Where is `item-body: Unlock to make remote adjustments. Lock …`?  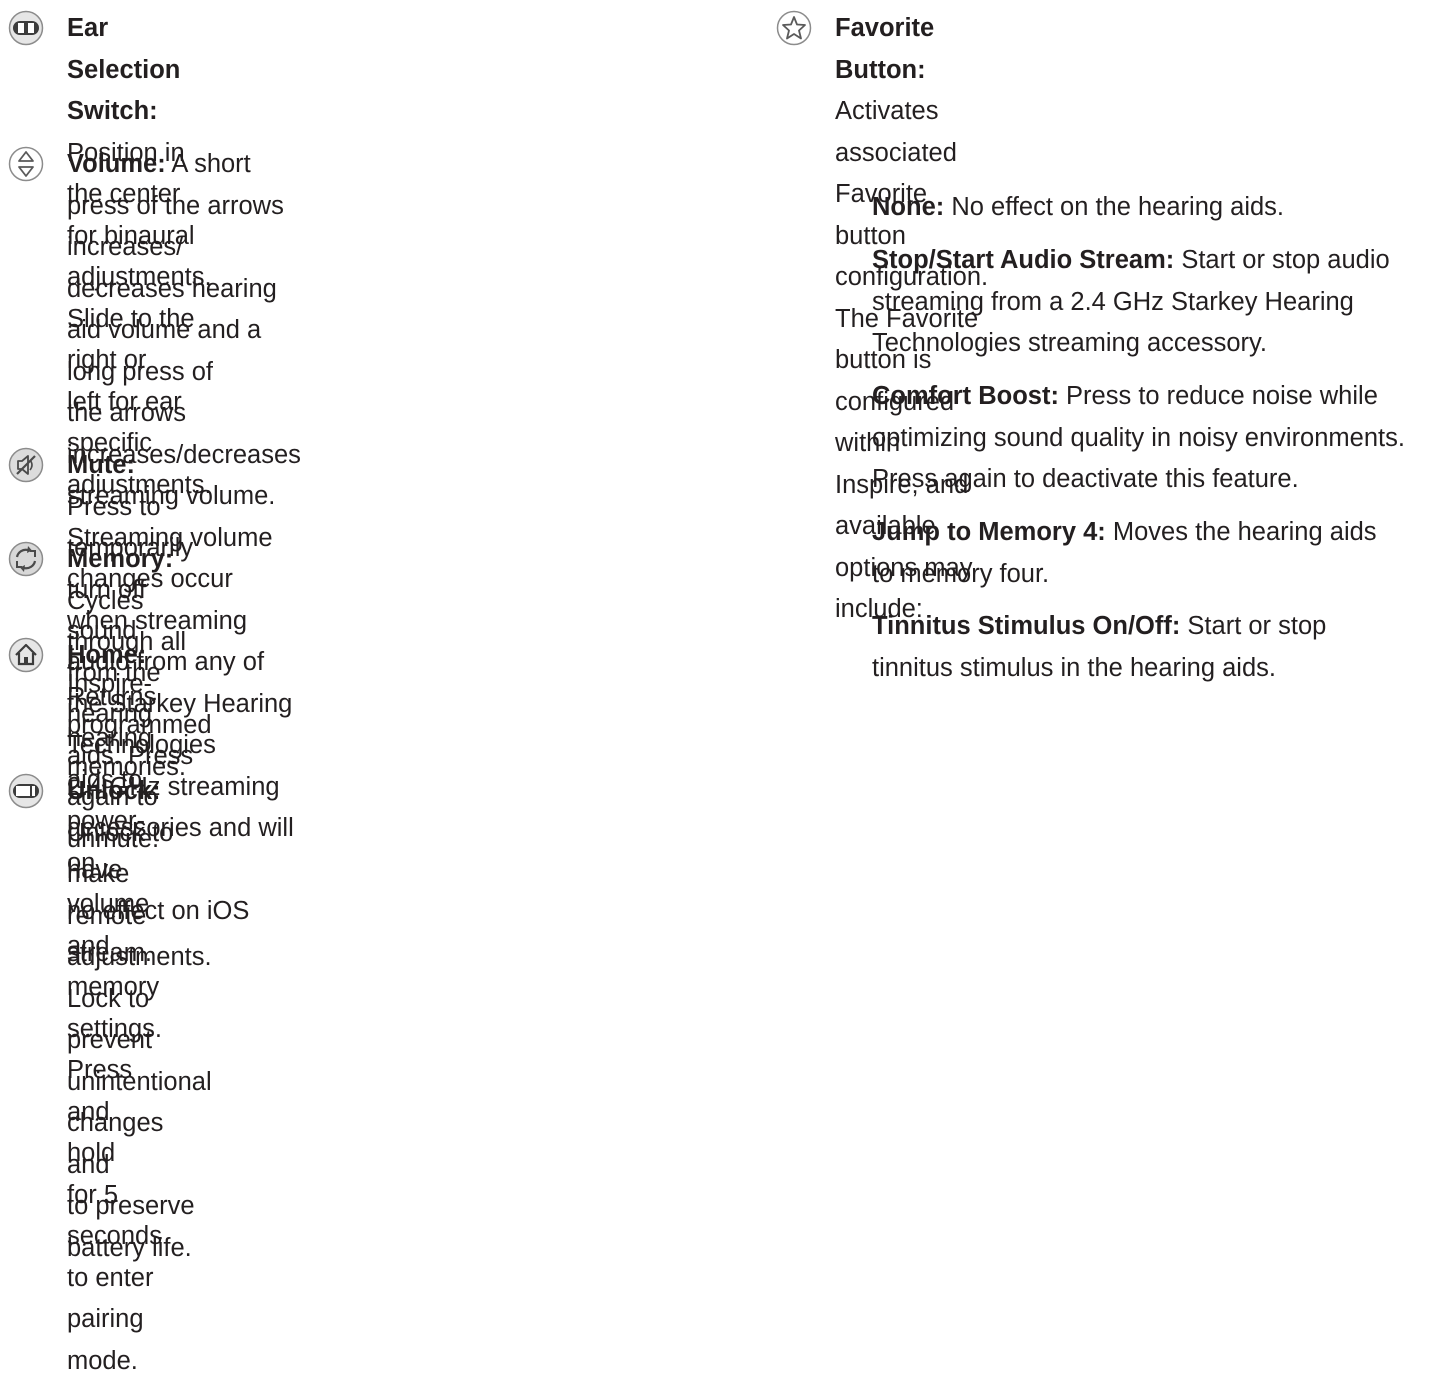
item-body: Unlock to make remote adjustments. Lock … is located at coordinates (139, 1040).